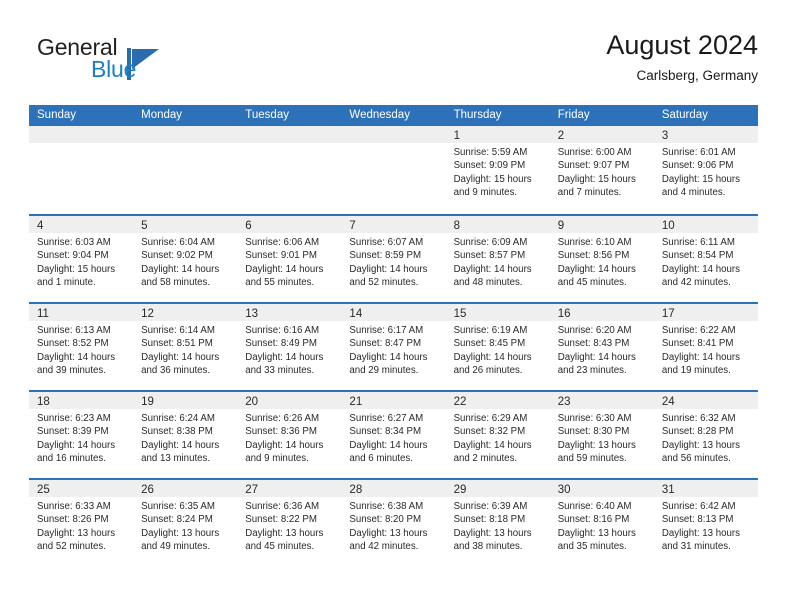 This screenshot has height=612, width=792. I want to click on day-number: 5, so click(144, 226).